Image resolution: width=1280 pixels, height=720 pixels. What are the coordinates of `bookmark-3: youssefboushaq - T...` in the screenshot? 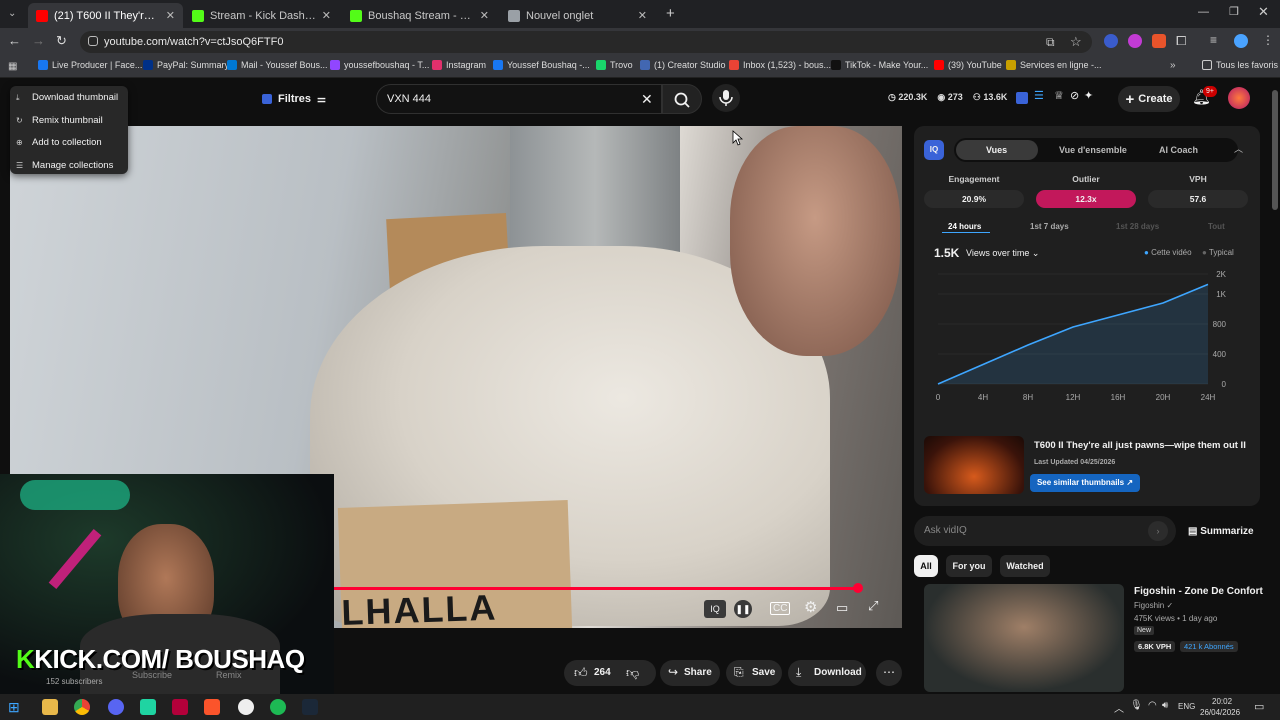 It's located at (379, 65).